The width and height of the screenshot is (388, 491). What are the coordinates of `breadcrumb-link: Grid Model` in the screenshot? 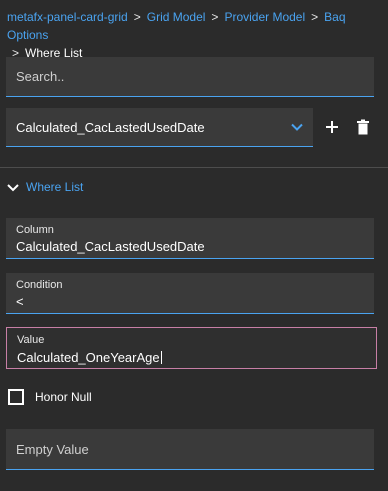 It's located at (176, 17).